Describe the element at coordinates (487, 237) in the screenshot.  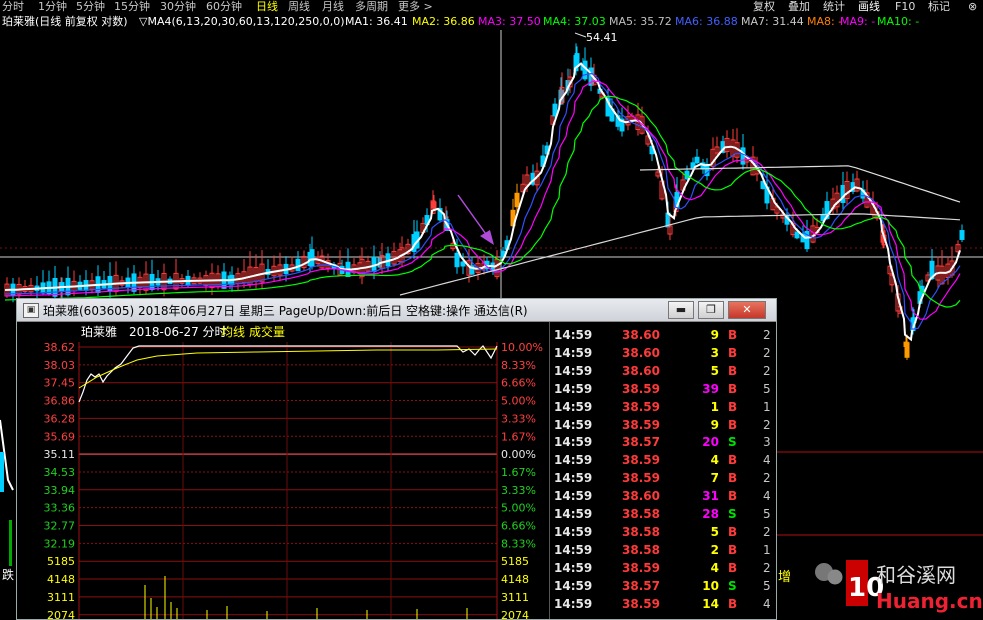
I see `arrow-head-icon` at that location.